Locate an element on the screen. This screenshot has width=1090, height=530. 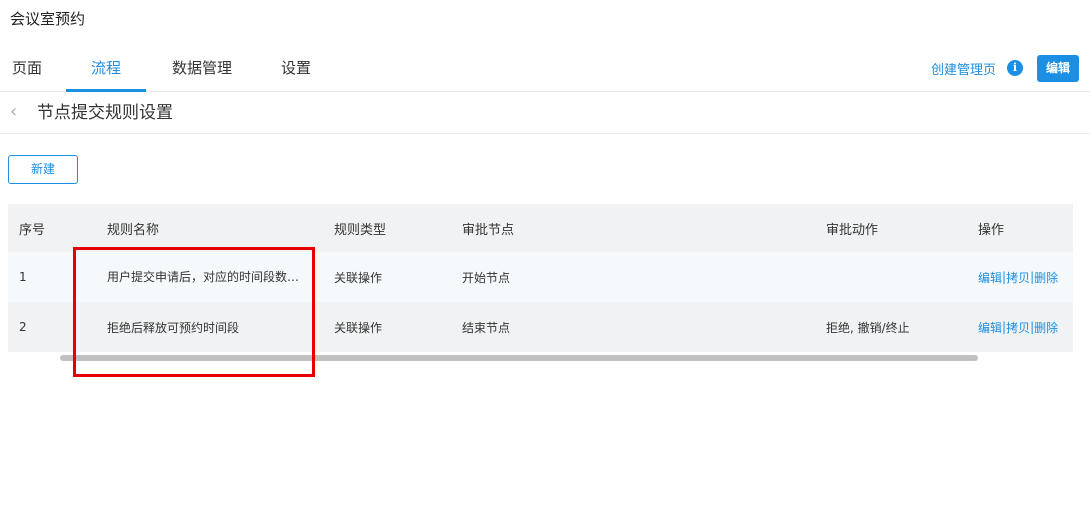
main-tabs: 页面 流程 数据管理 设置 is located at coordinates (545, 69).